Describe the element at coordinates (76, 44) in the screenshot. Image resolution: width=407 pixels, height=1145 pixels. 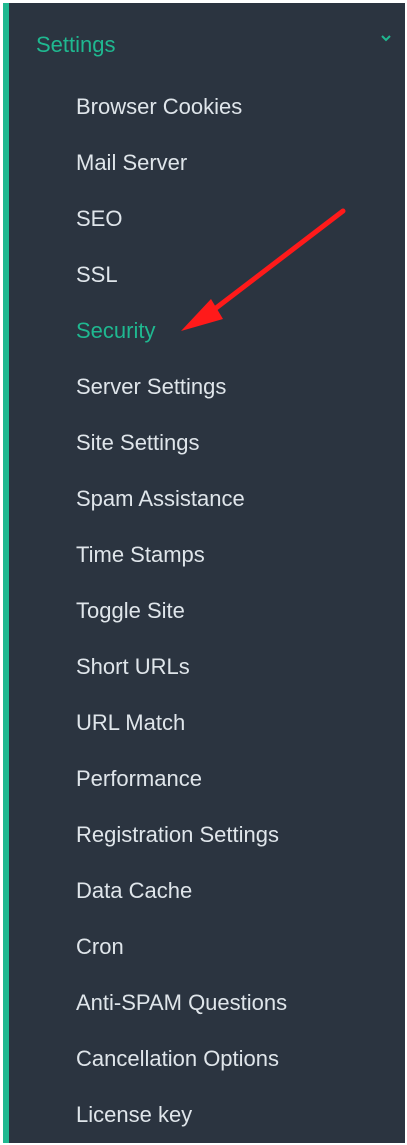
I see `section-title: Settings` at that location.